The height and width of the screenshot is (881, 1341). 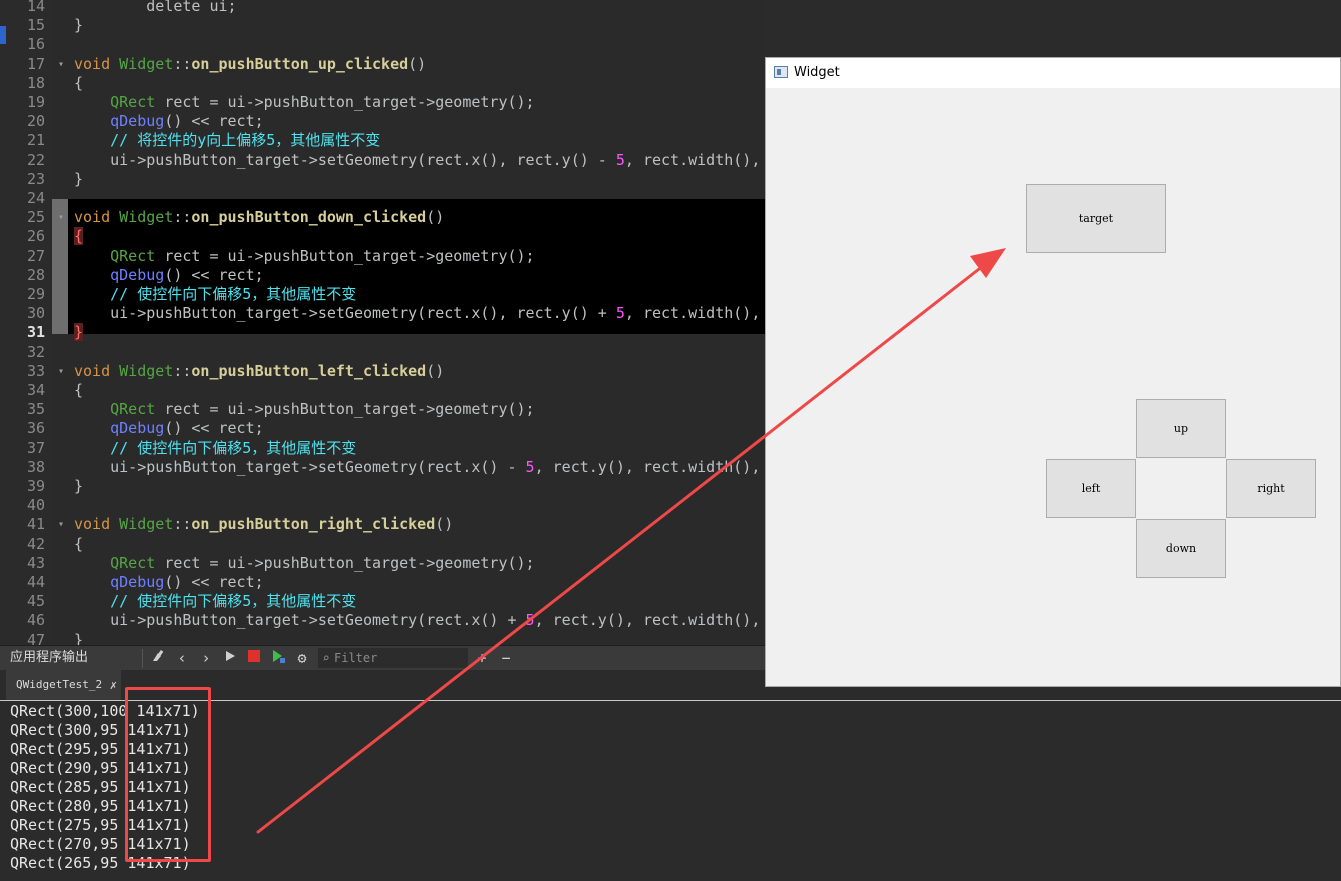 What do you see at coordinates (382, 544) in the screenshot?
I see `code-line: 42 {` at bounding box center [382, 544].